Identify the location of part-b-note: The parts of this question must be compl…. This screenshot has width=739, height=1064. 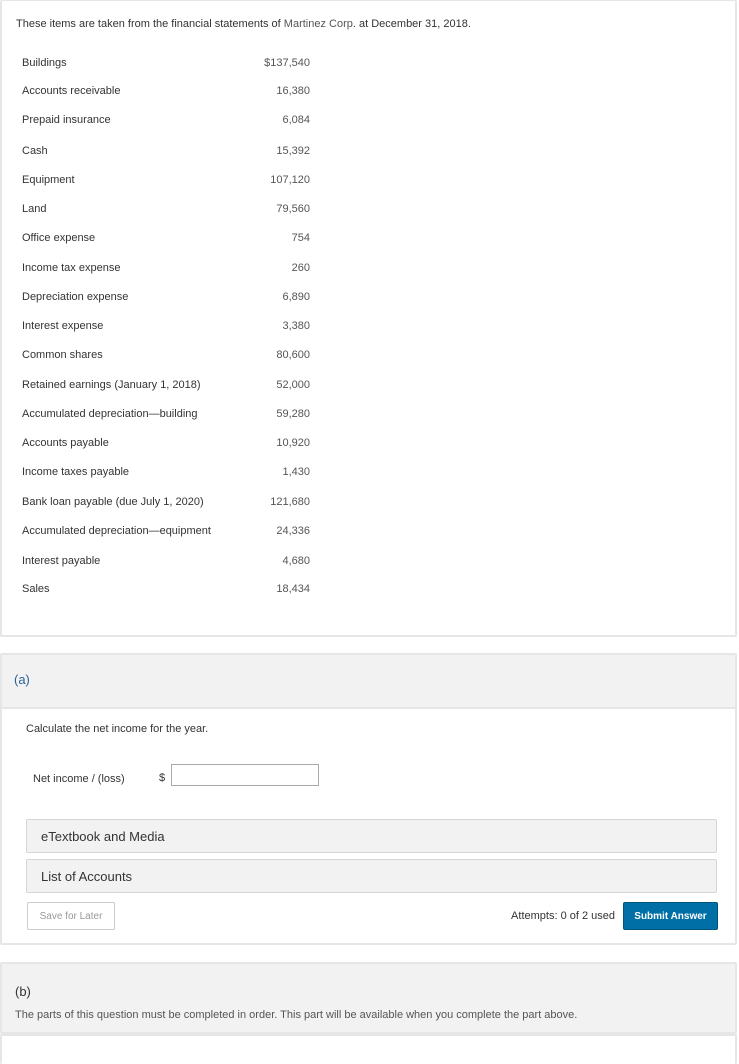
(296, 1015).